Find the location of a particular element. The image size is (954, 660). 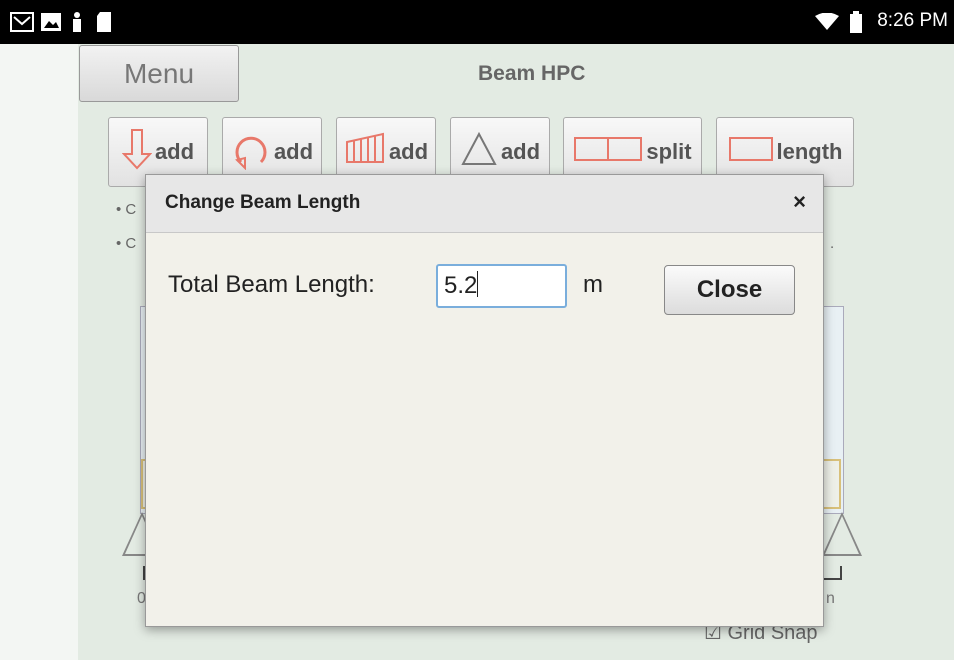

beam-length-value: 5.2 is located at coordinates (461, 285).